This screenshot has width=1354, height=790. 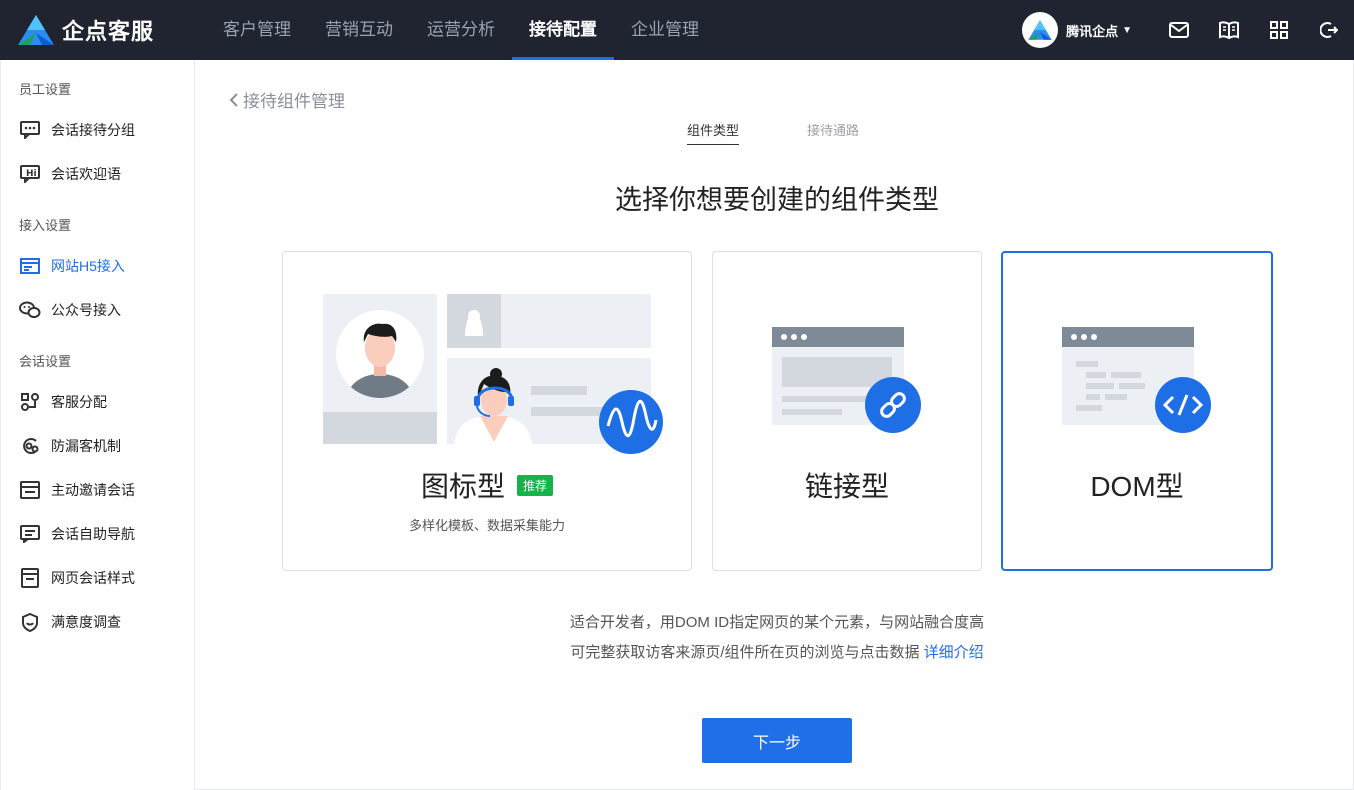 What do you see at coordinates (713, 132) in the screenshot?
I see `tab-component-type: 组件类型` at bounding box center [713, 132].